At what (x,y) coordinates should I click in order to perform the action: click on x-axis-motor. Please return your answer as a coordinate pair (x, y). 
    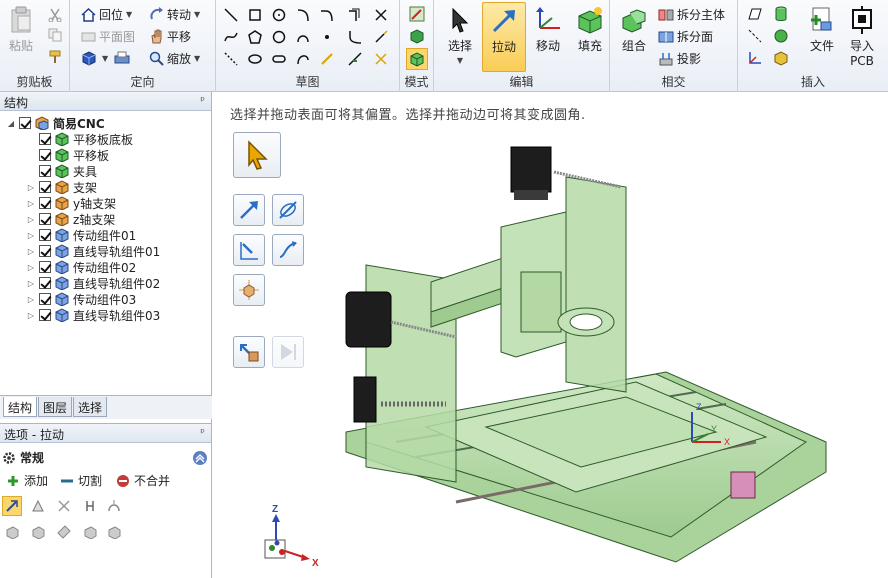
    Looking at the image, I should click on (365, 399).